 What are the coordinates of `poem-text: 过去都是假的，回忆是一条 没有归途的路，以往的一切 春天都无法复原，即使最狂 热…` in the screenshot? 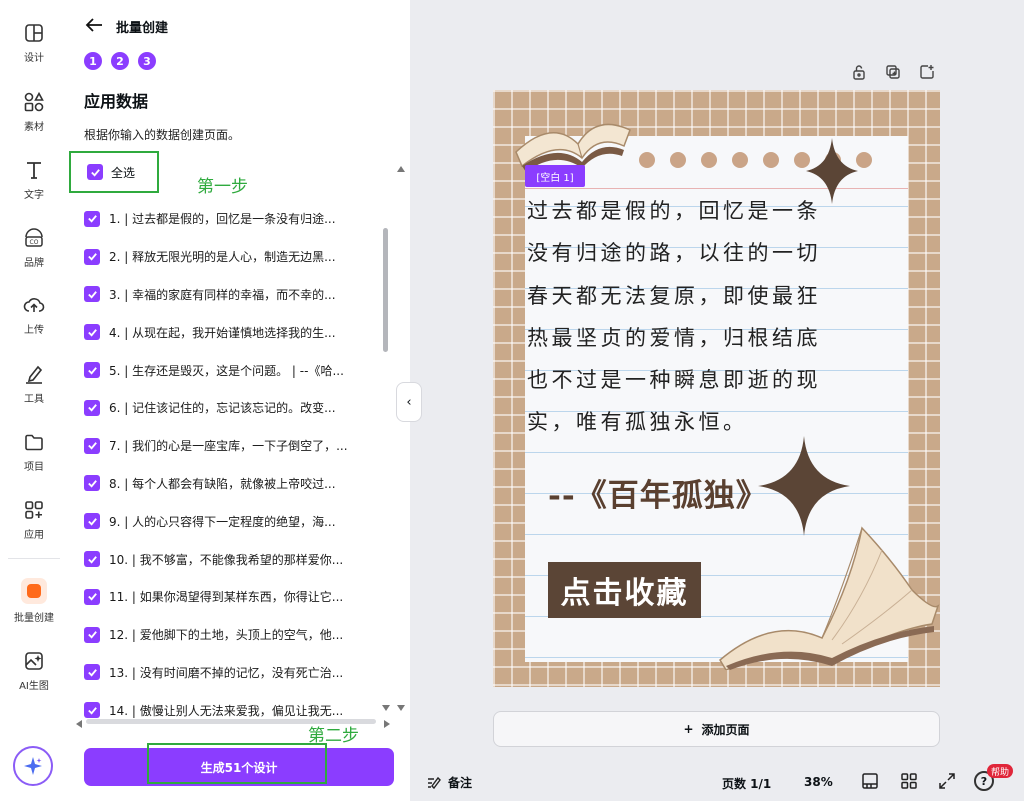 It's located at (707, 317).